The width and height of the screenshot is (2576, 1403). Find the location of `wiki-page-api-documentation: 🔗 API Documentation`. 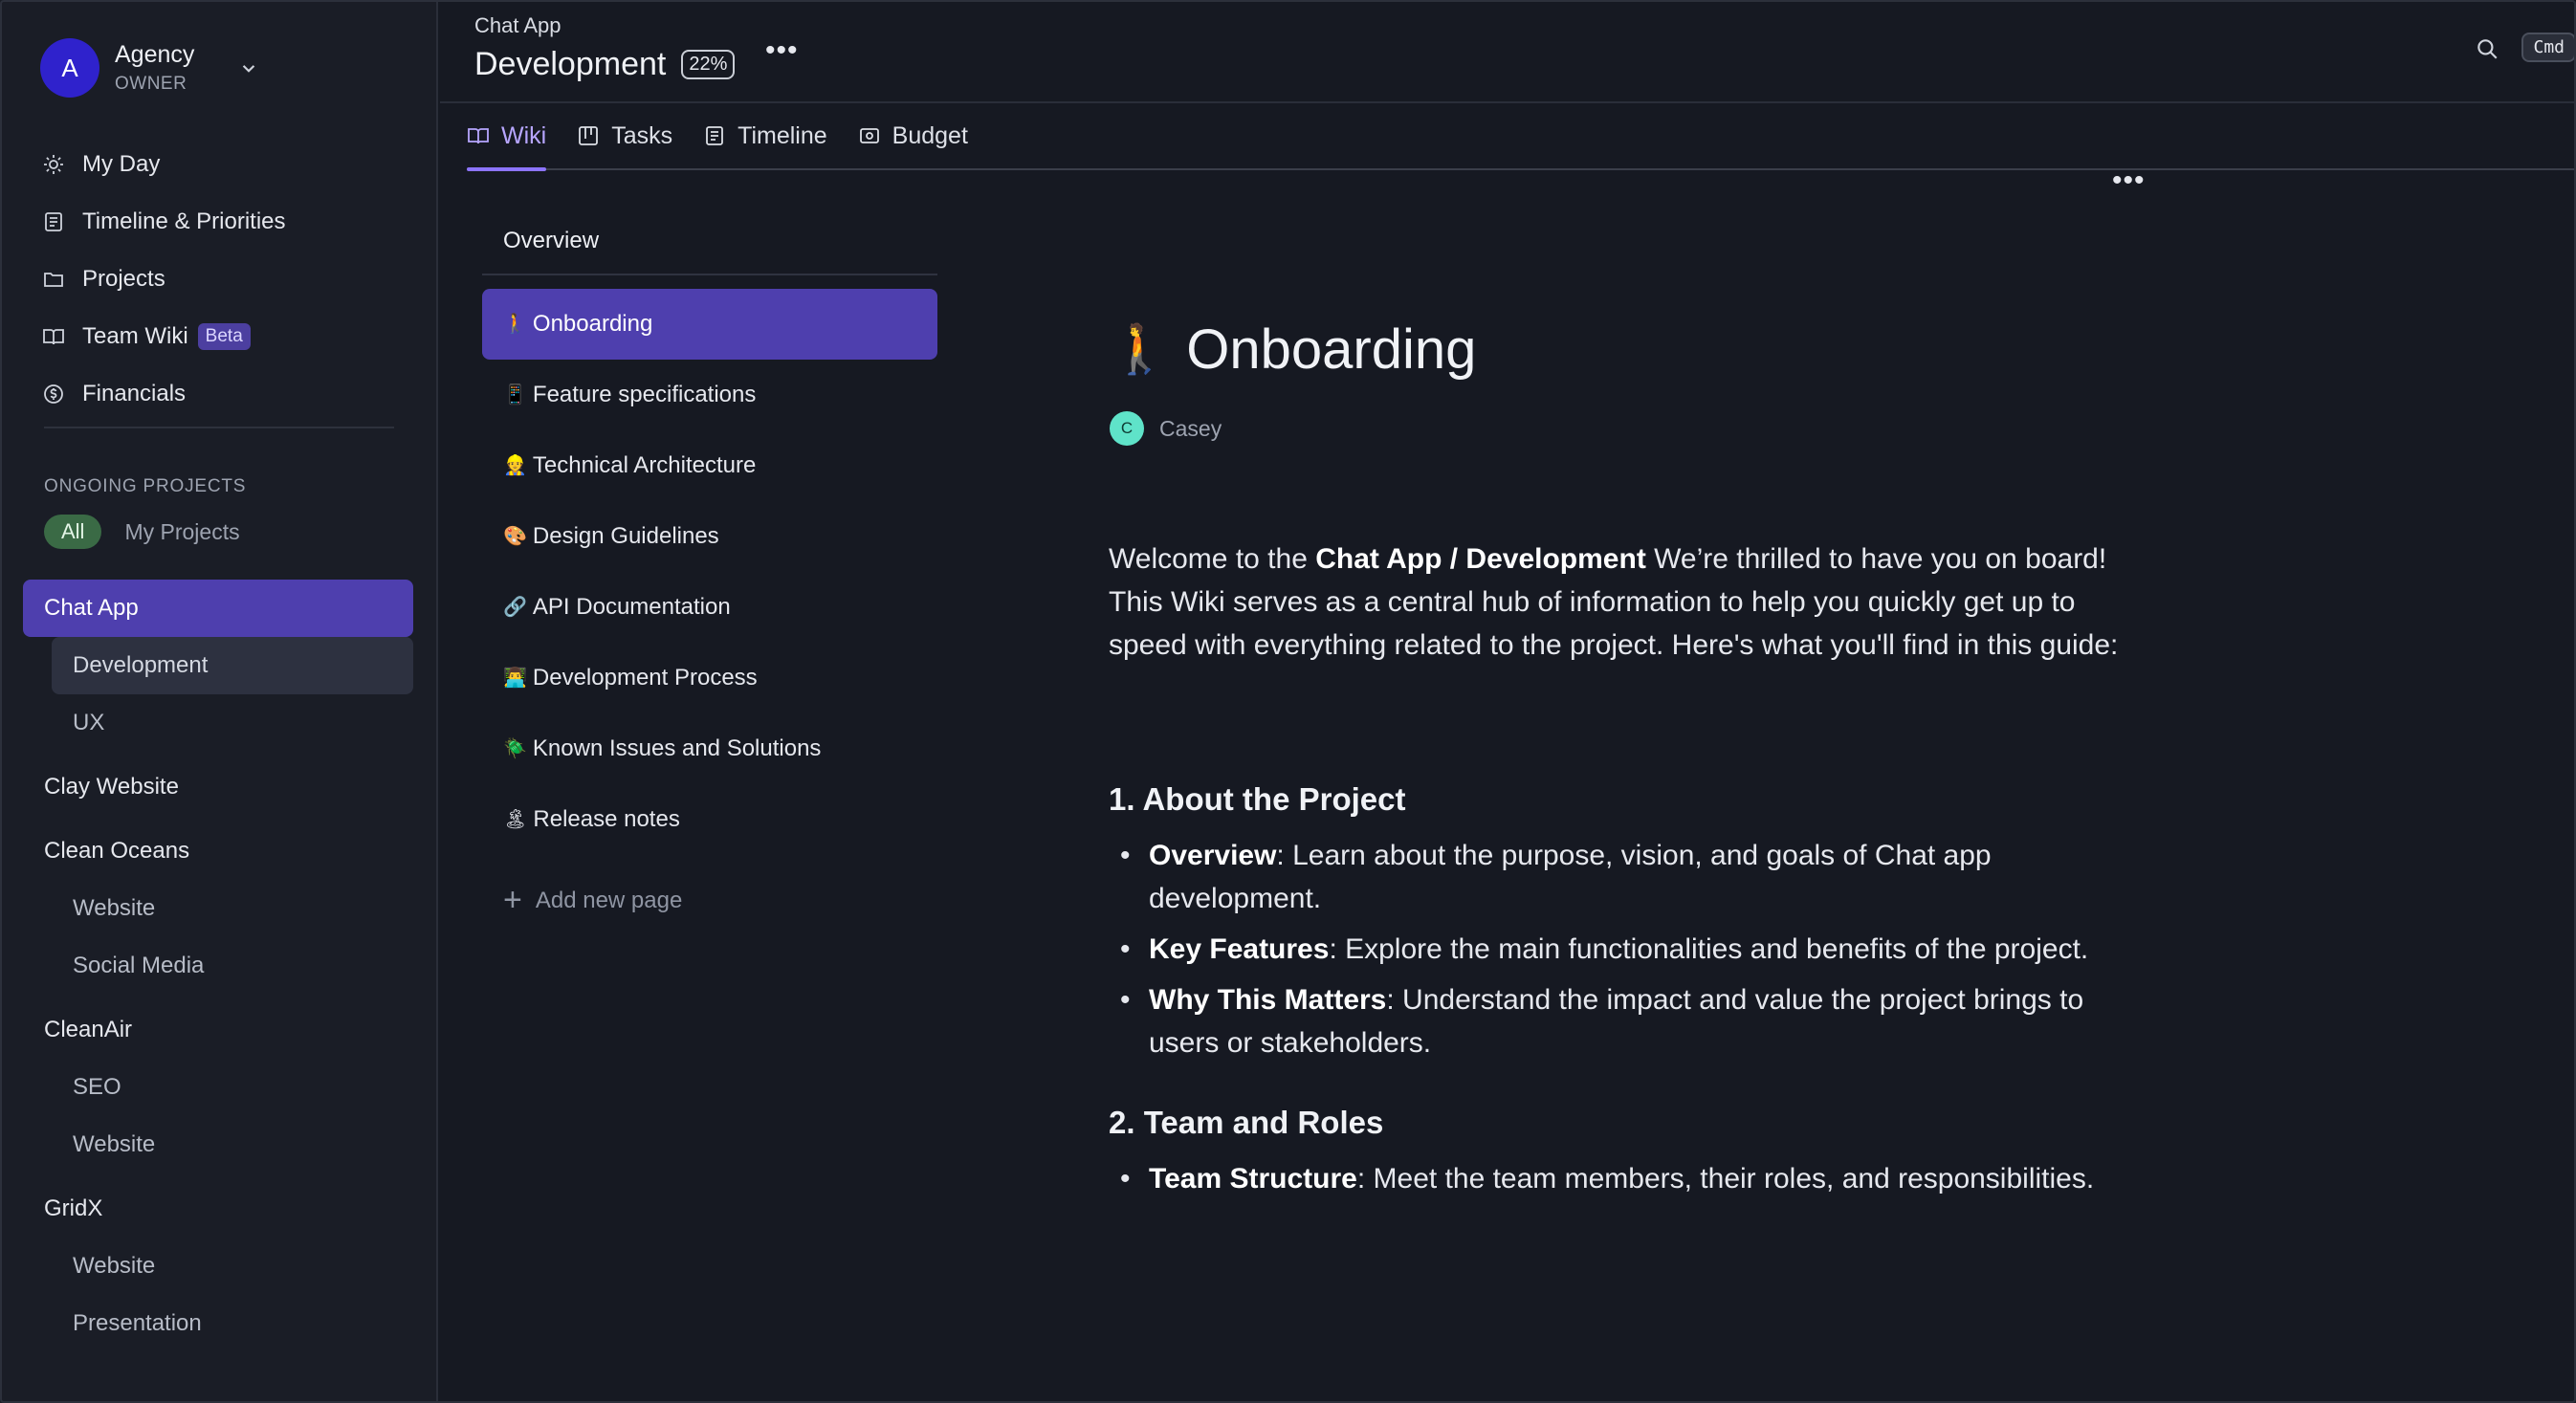

wiki-page-api-documentation: 🔗 API Documentation is located at coordinates (710, 607).